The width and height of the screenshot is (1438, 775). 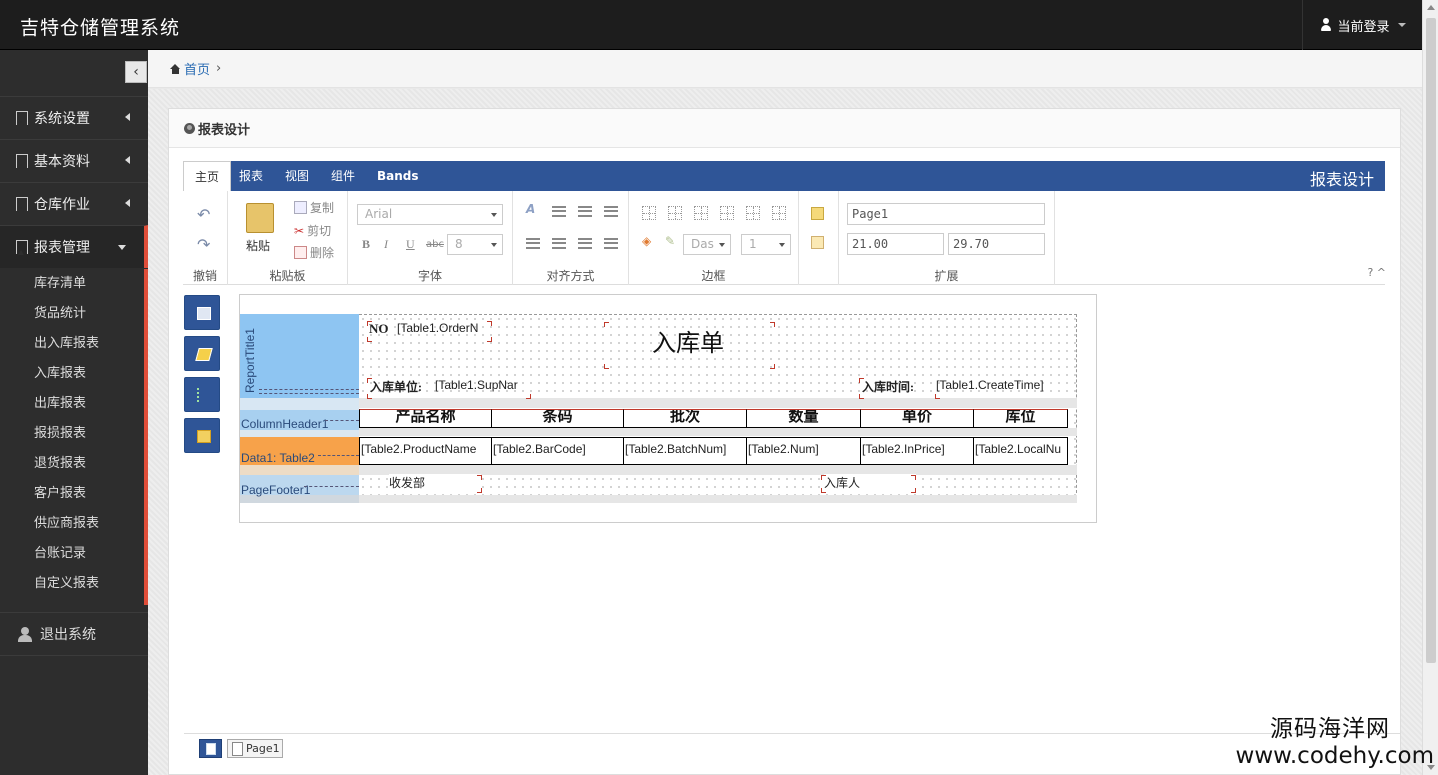 I want to click on border-left-icon, so click(x=753, y=213).